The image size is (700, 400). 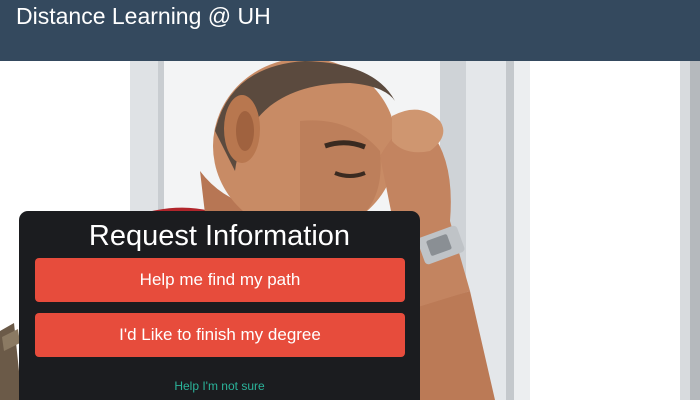 What do you see at coordinates (219, 236) in the screenshot?
I see `request-info-title: Request Information` at bounding box center [219, 236].